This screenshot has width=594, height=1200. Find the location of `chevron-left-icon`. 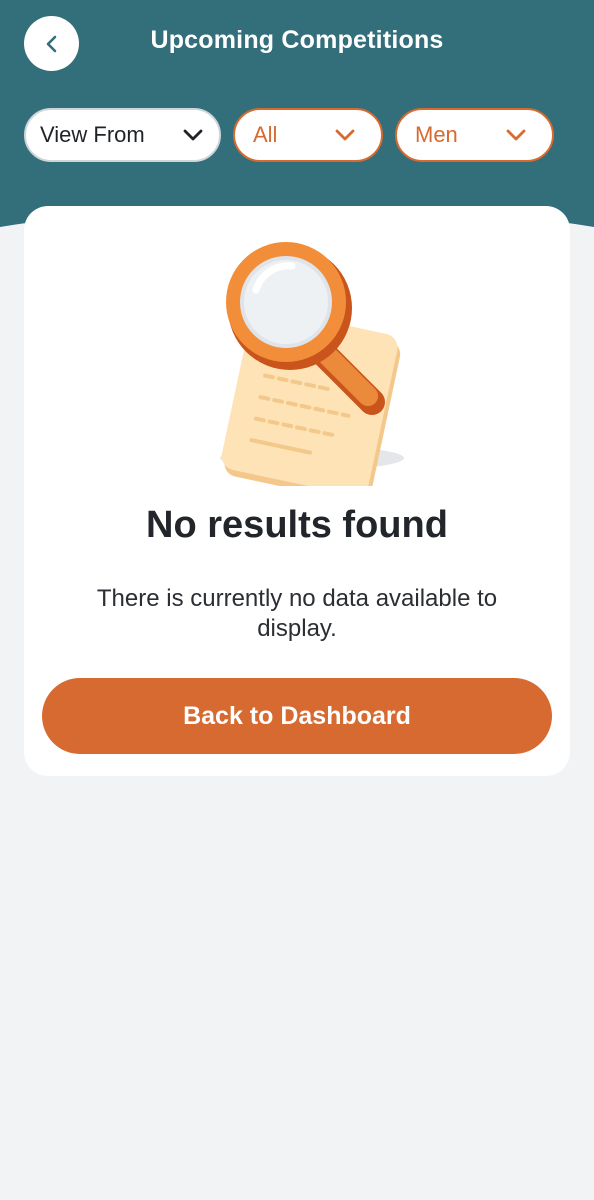

chevron-left-icon is located at coordinates (51, 43).